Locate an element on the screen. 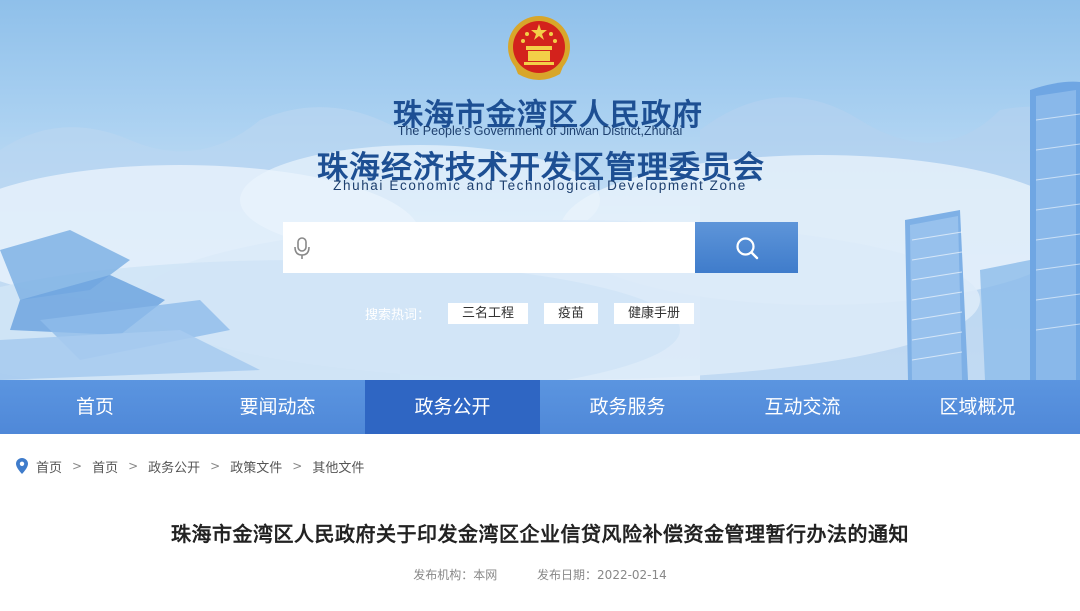  article-publisher: 发布机构：本网 is located at coordinates (455, 575).